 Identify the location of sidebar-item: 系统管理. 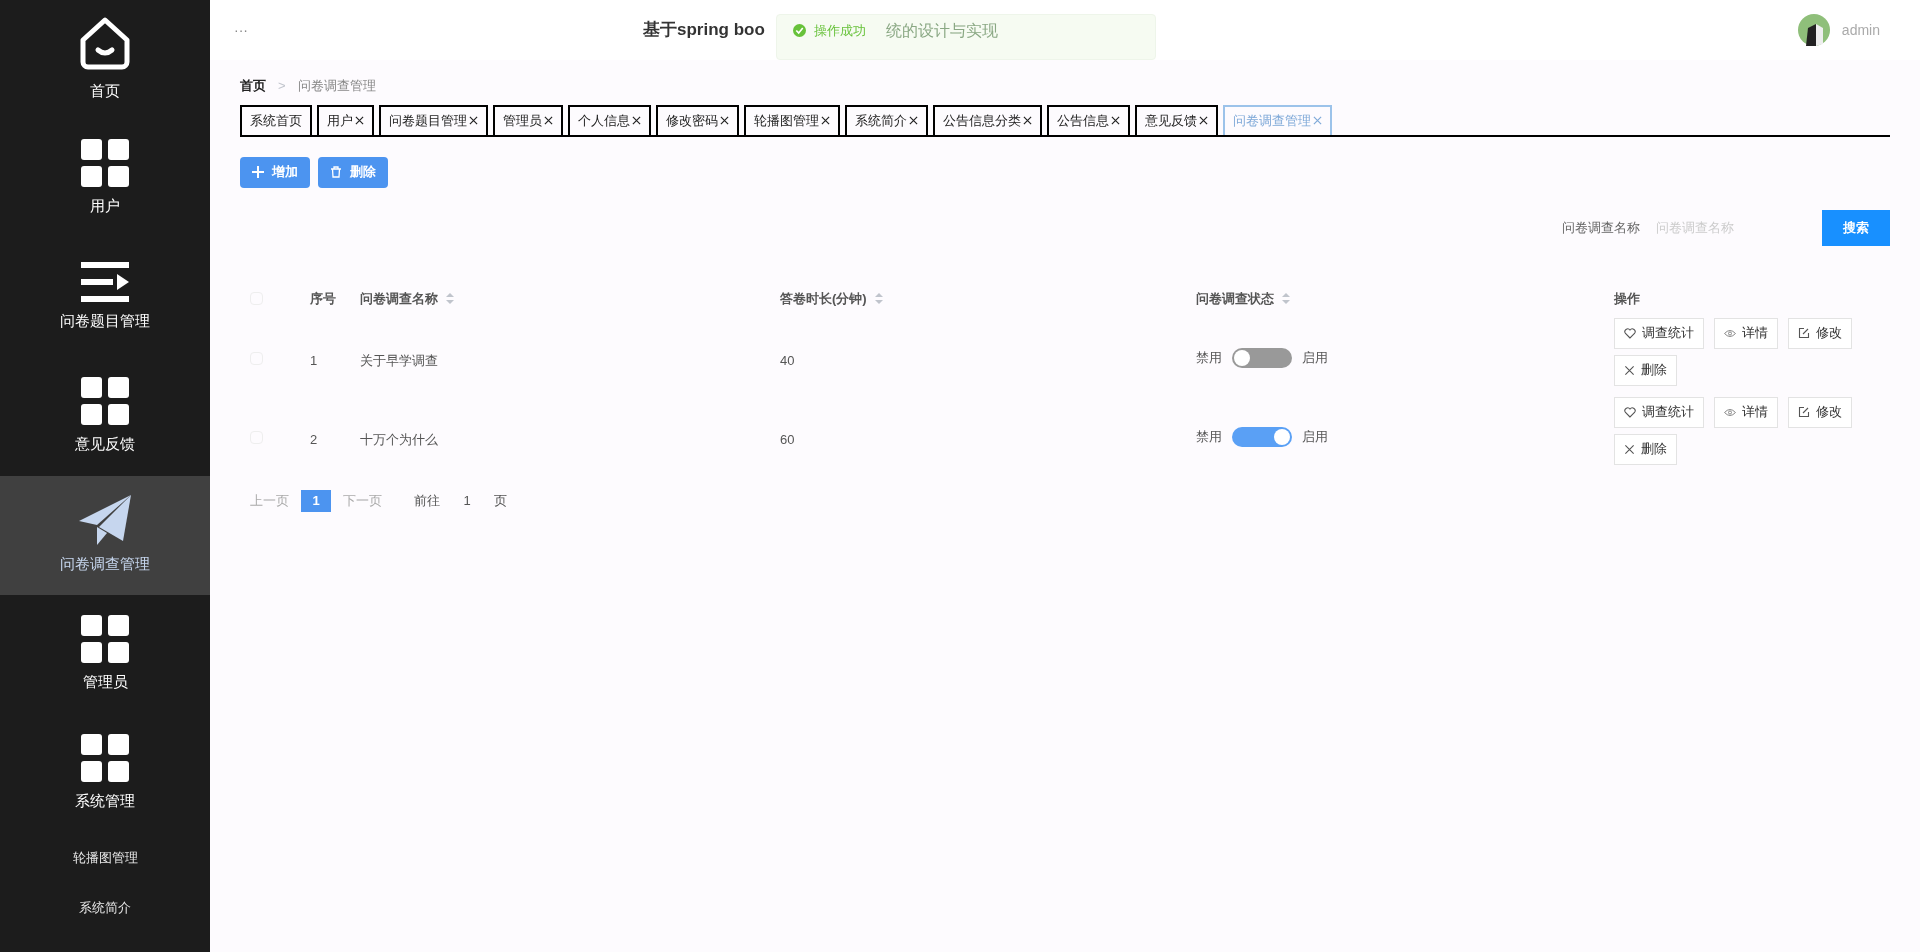
(105, 773).